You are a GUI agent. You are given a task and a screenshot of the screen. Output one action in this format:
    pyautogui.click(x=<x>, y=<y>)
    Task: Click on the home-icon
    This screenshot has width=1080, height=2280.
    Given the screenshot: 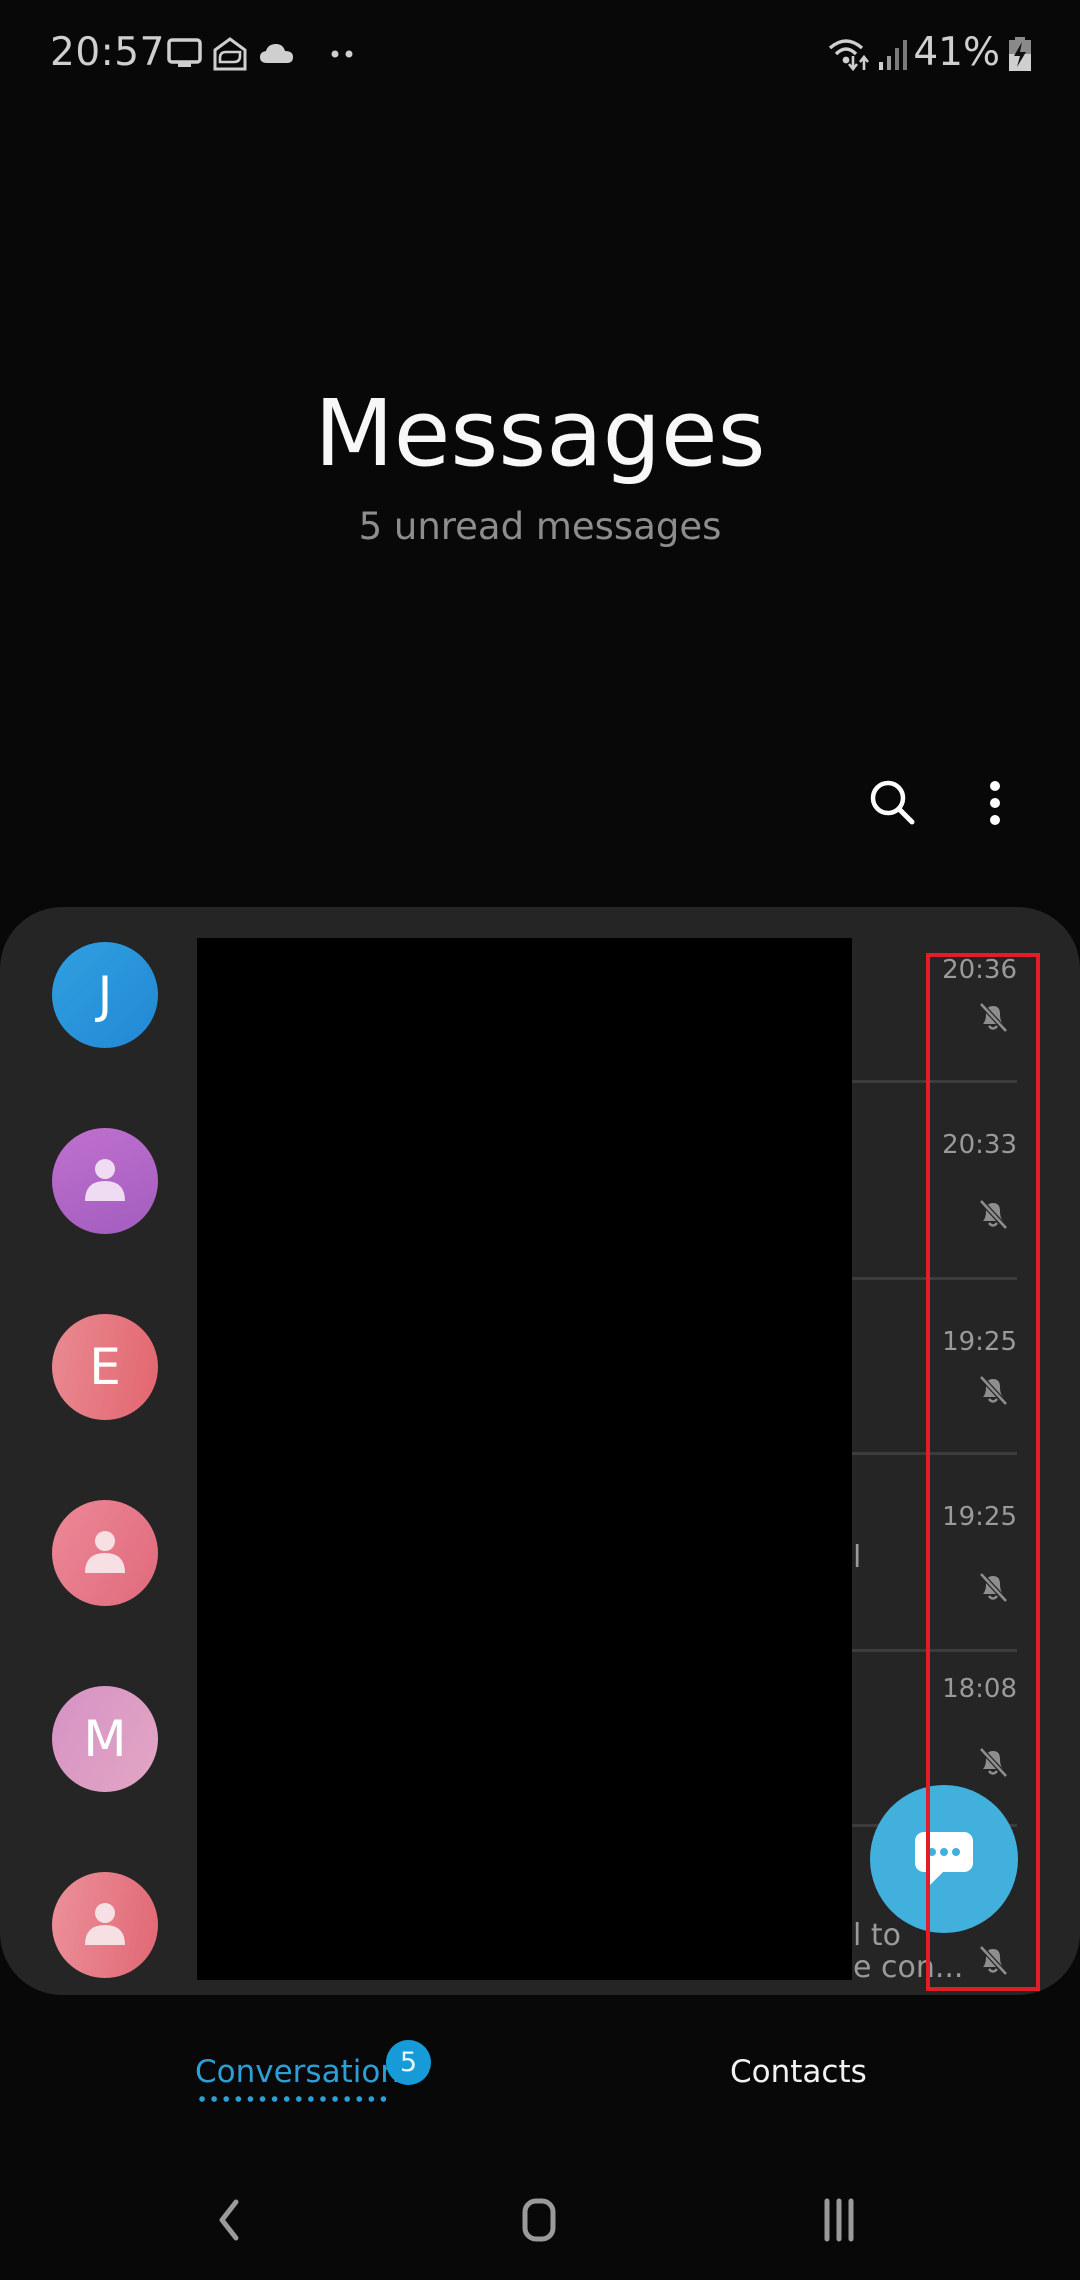 What is the action you would take?
    pyautogui.click(x=539, y=2220)
    